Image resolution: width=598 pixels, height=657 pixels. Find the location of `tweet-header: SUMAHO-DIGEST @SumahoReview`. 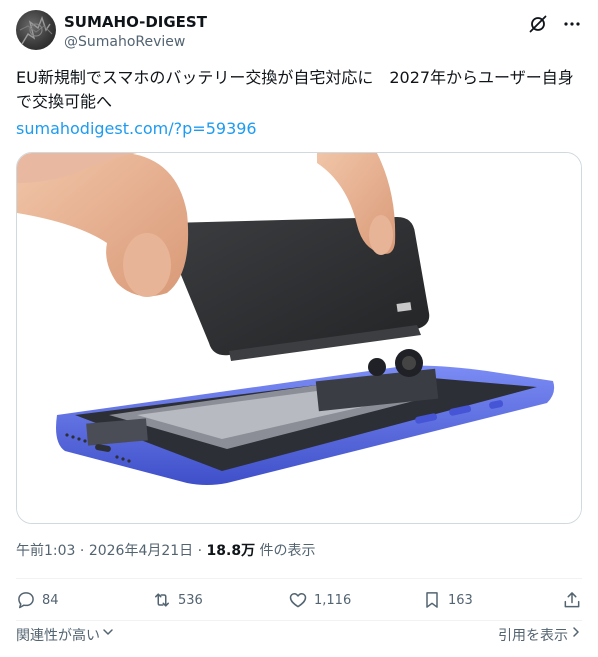

tweet-header: SUMAHO-DIGEST @SumahoReview is located at coordinates (299, 32).